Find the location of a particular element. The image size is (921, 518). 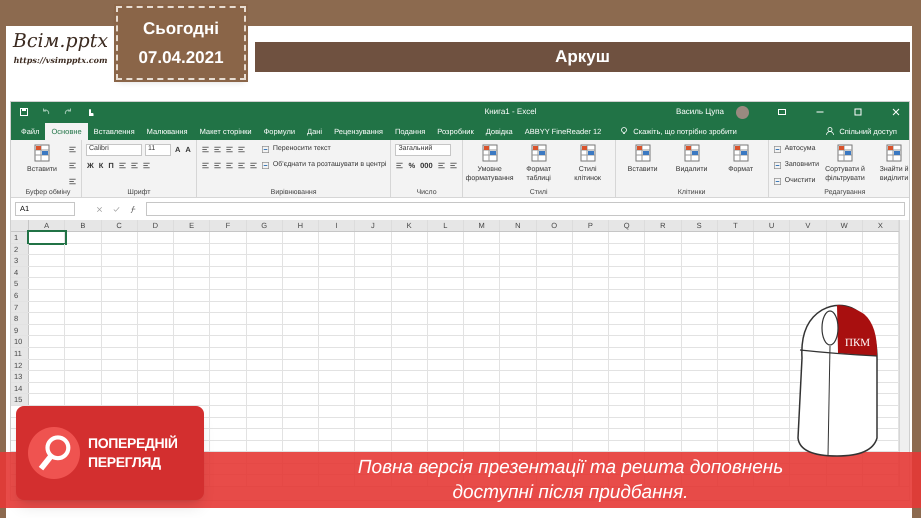

logo-title: Всім.pptx is located at coordinates (60, 42).